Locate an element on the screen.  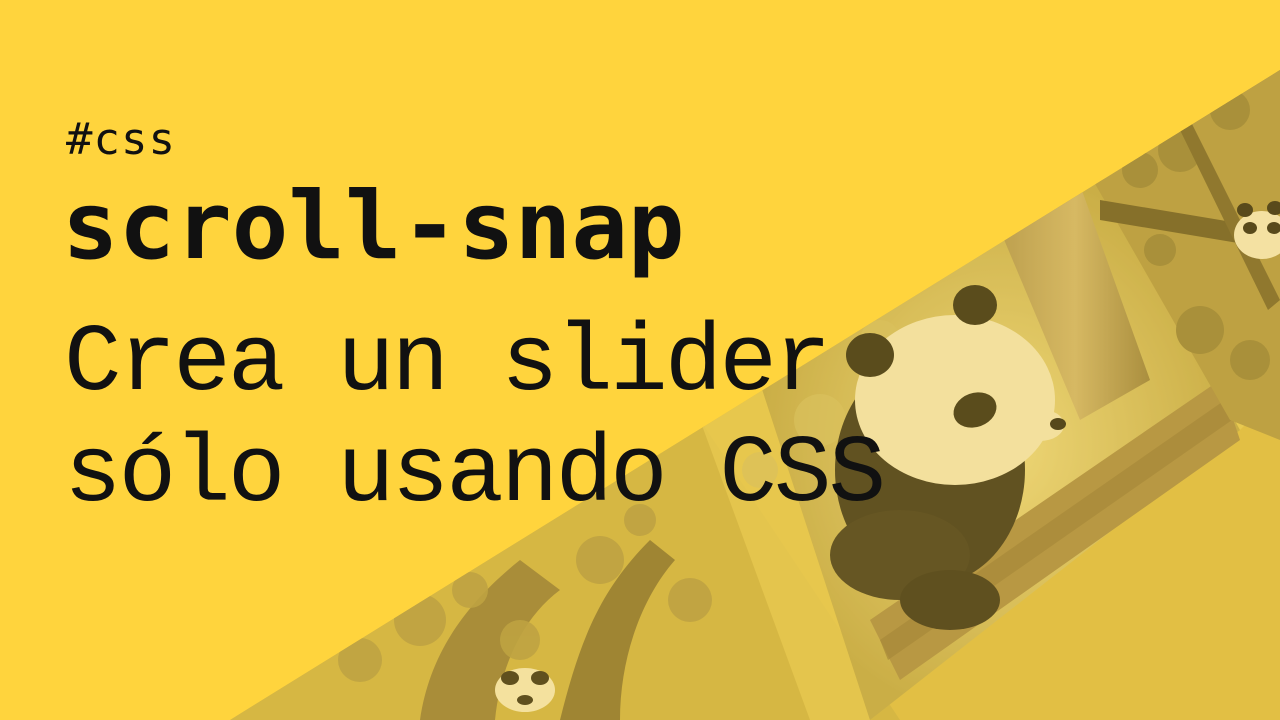
hashtag-label: #css is located at coordinates (121, 139).